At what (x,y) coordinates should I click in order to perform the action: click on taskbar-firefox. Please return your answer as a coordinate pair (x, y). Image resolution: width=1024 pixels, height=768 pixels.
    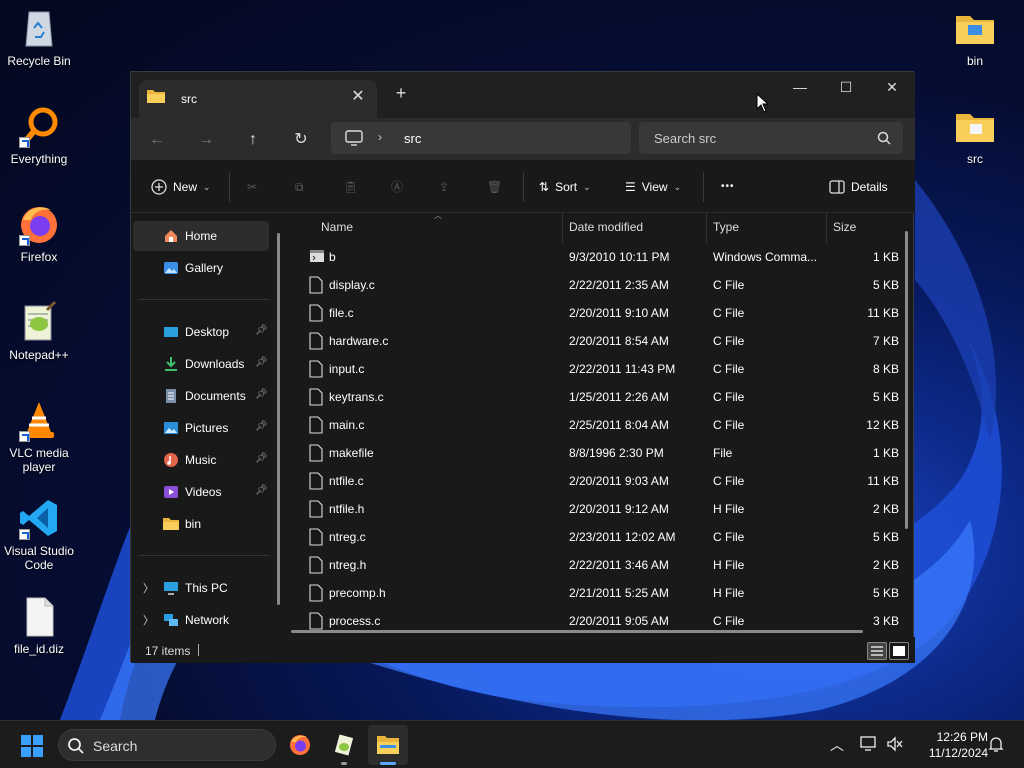
    Looking at the image, I should click on (300, 745).